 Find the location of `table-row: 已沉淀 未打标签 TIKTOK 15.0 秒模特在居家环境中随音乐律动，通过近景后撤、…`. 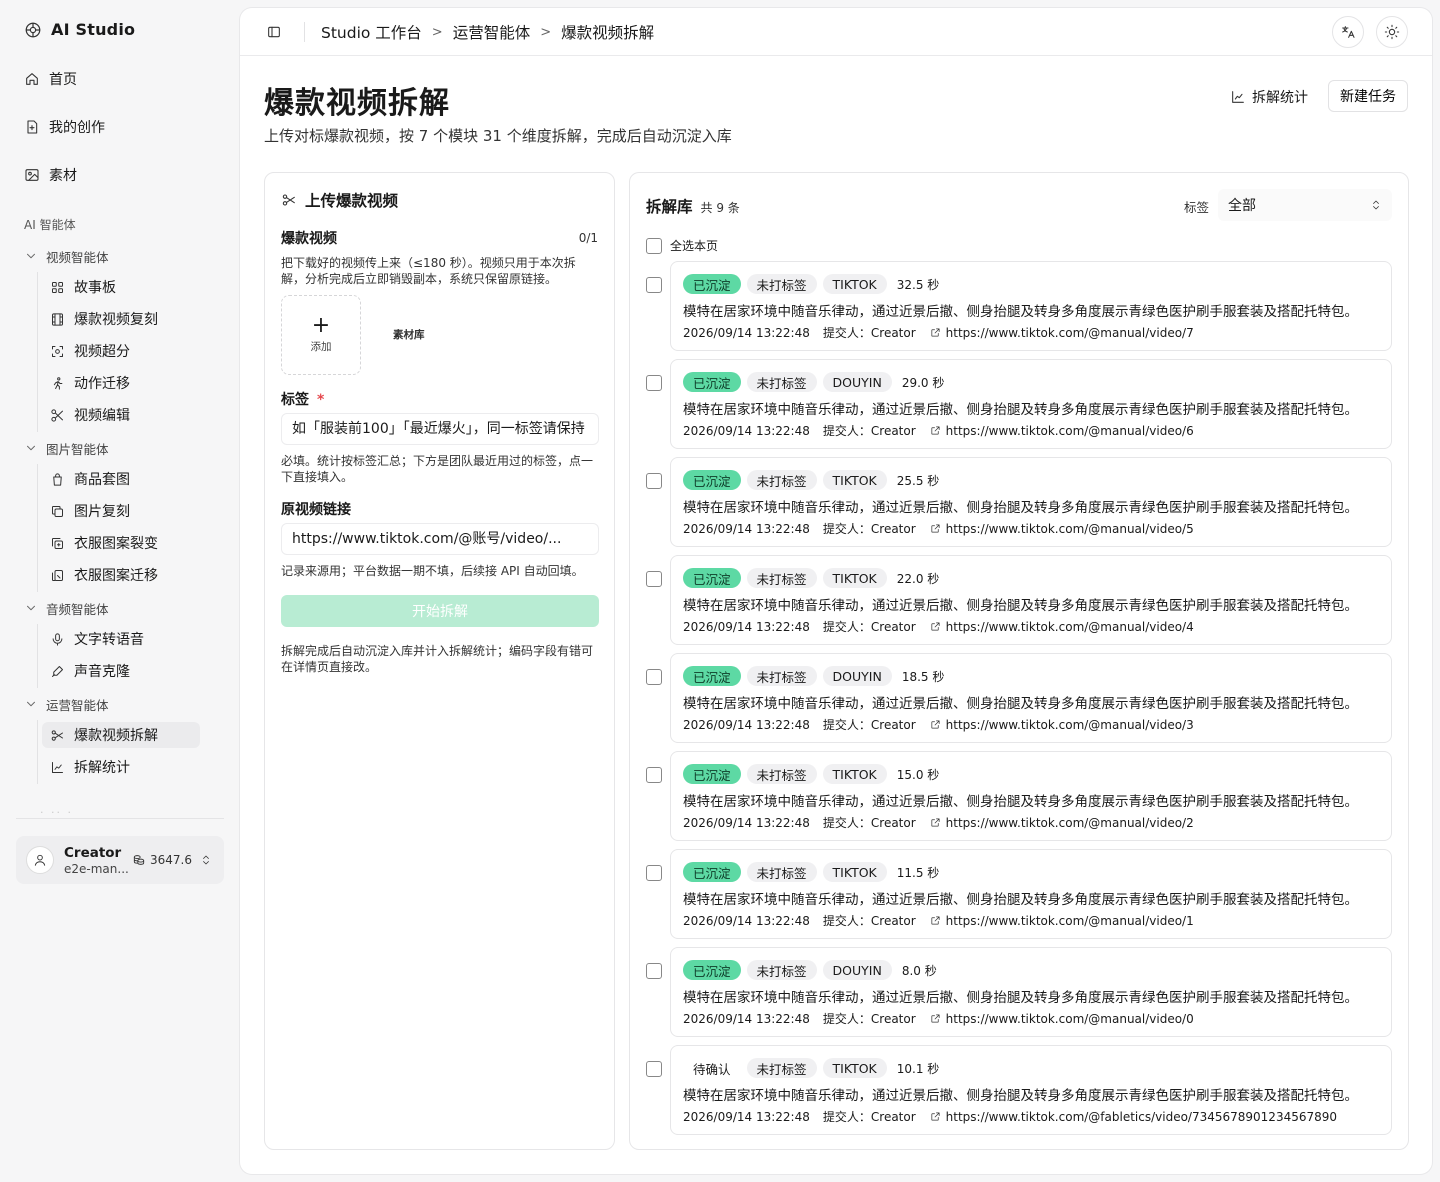

table-row: 已沉淀 未打标签 TIKTOK 15.0 秒模特在居家环境中随音乐律动，通过近景后撤、… is located at coordinates (1031, 796).